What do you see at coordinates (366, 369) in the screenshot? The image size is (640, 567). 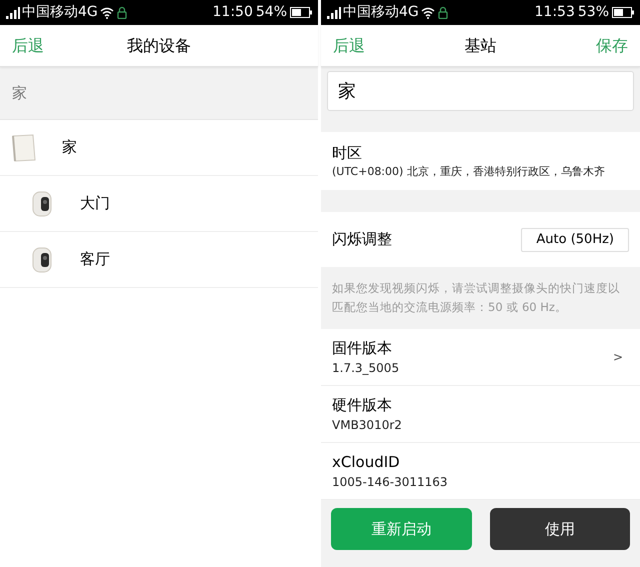 I see `info-value: 1.7.3_5005` at bounding box center [366, 369].